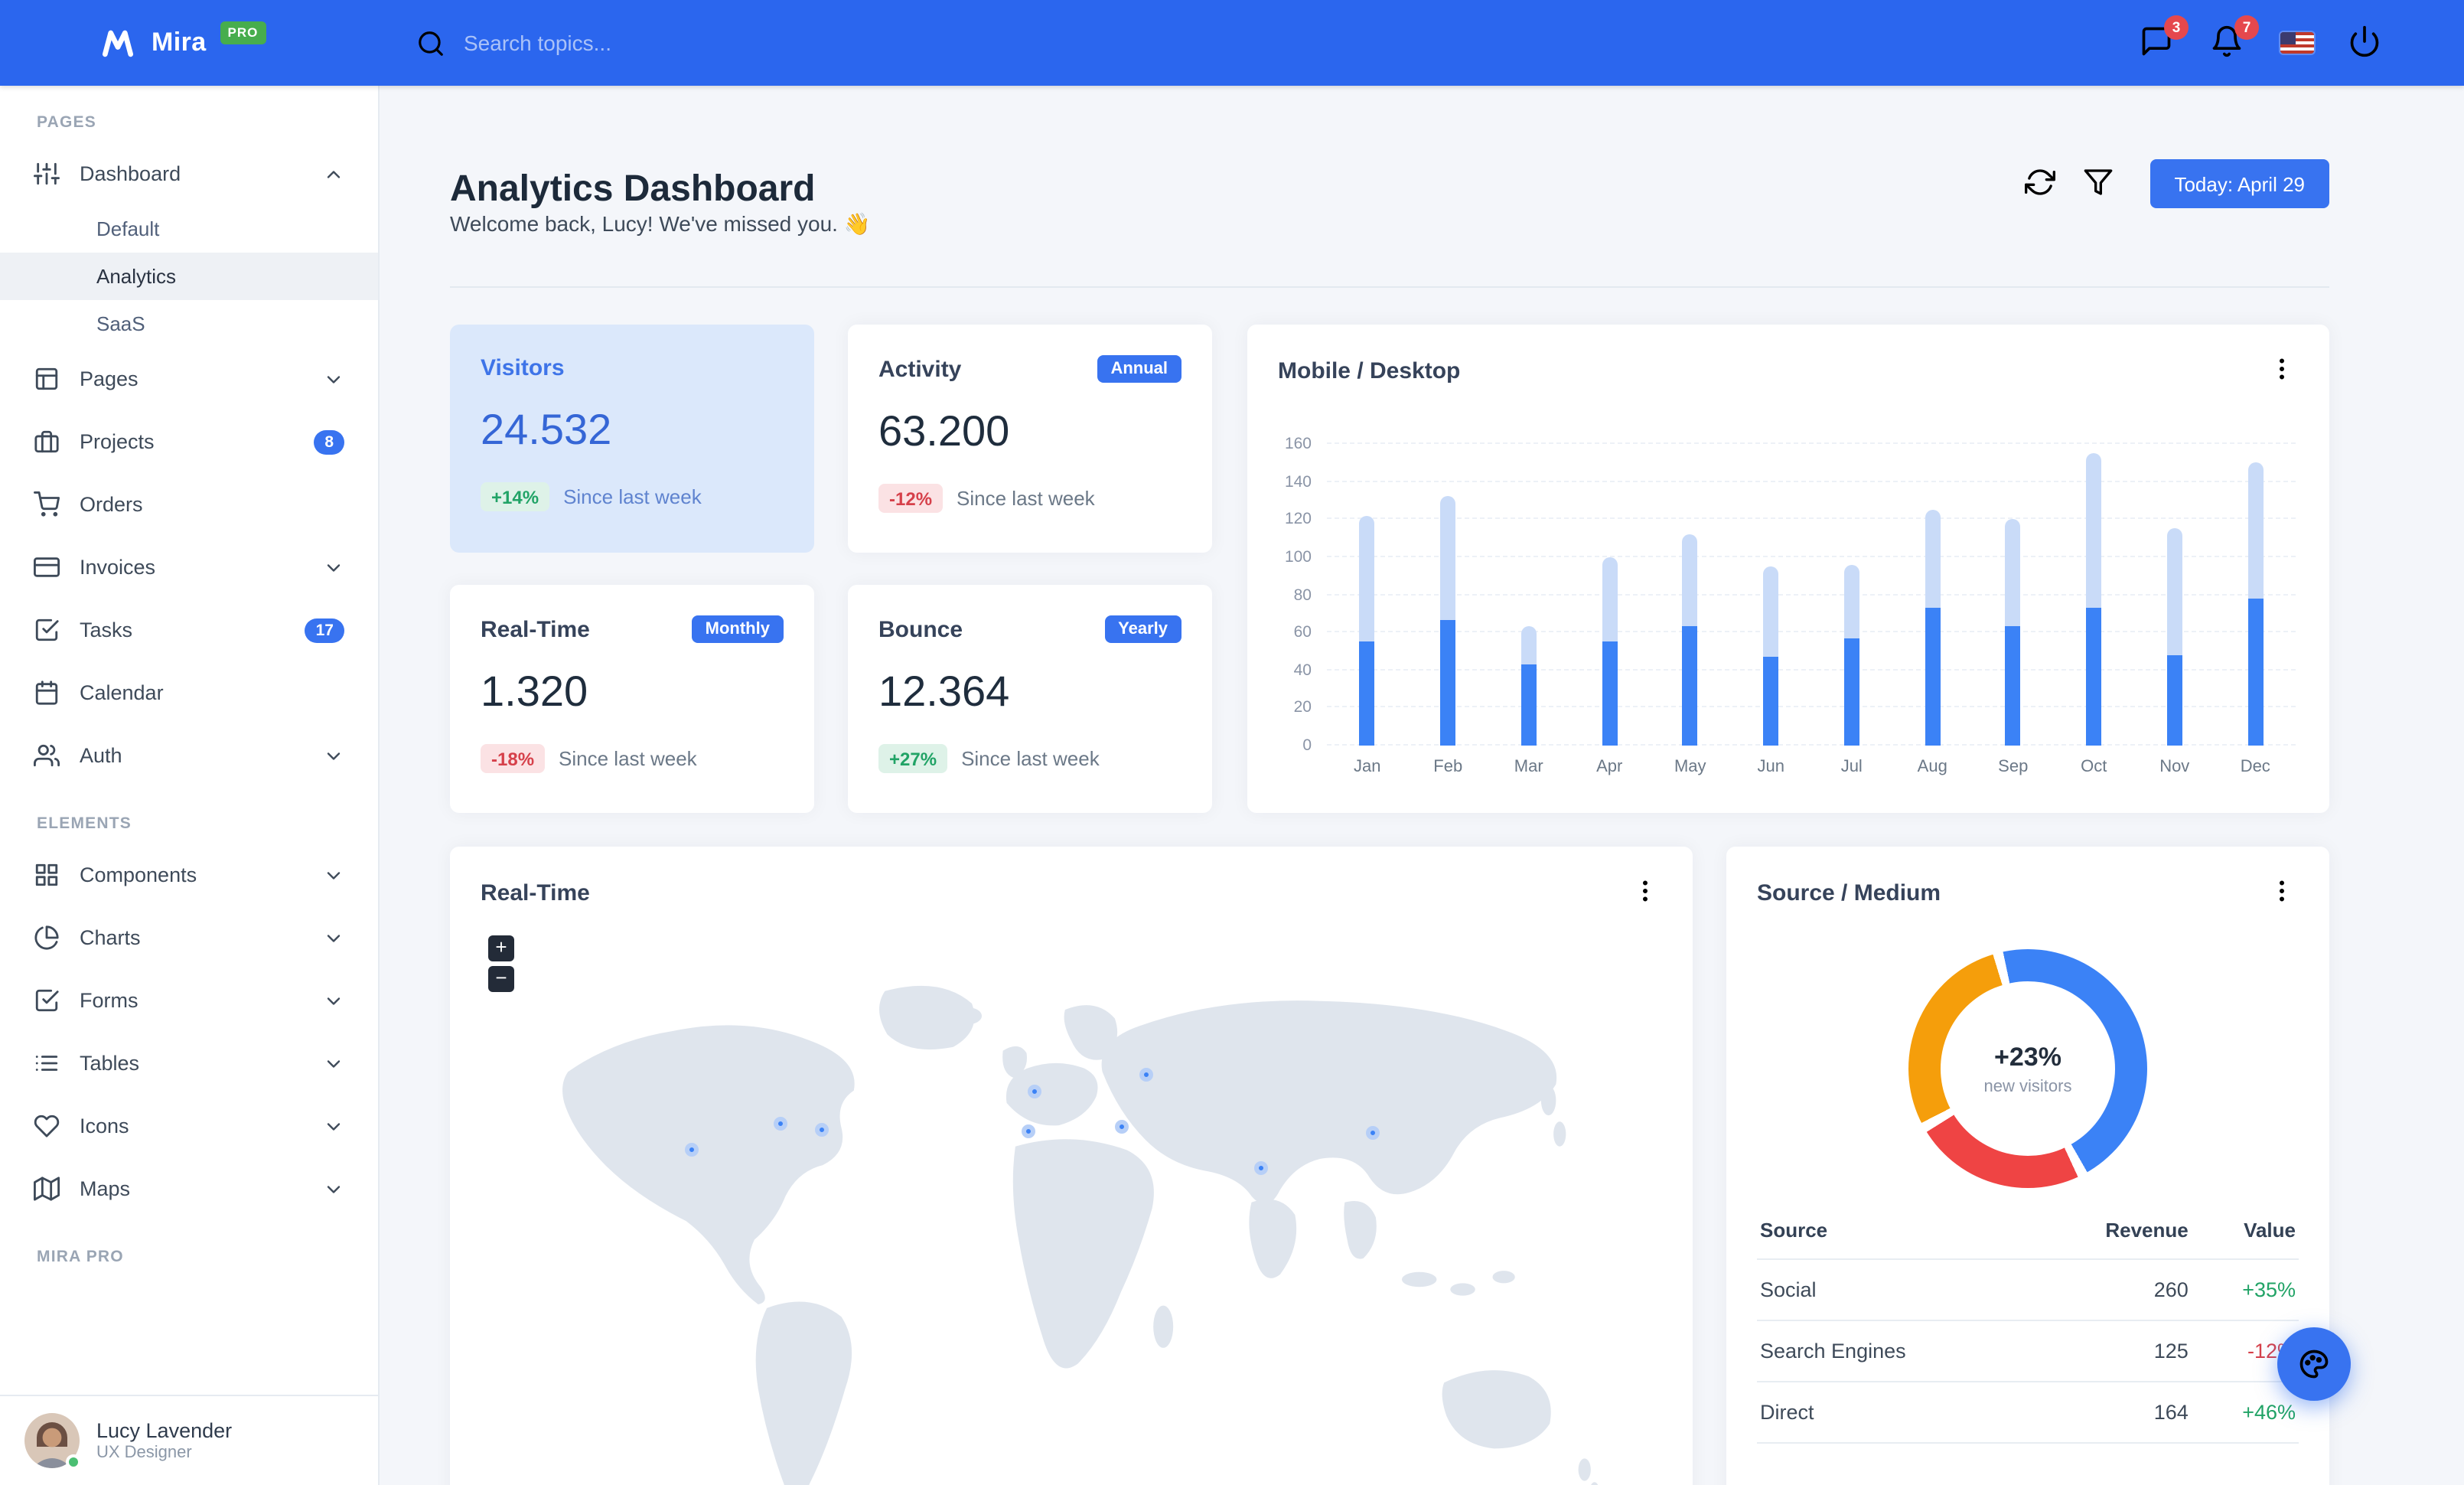 The image size is (2464, 1485). Describe the element at coordinates (189, 441) in the screenshot. I see `sidebar-item-projects: Projects 8` at that location.